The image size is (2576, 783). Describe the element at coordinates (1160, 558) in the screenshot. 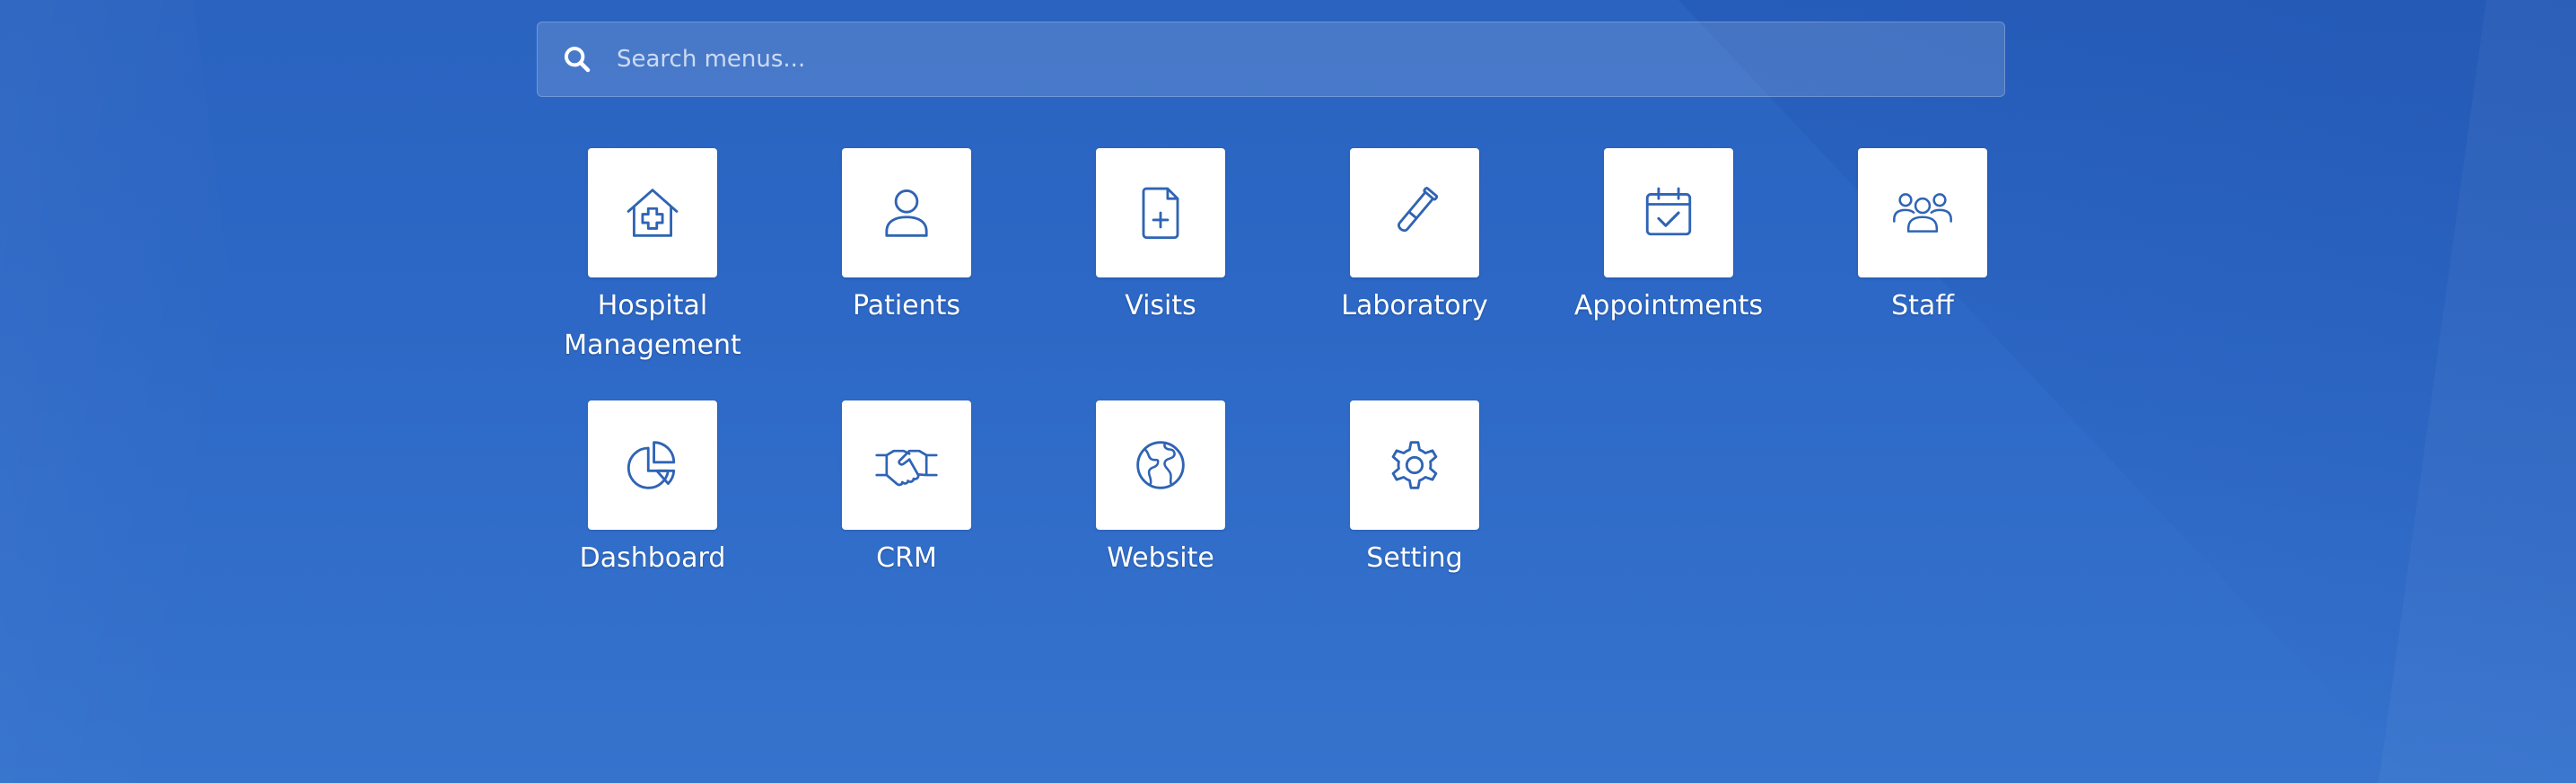

I see `app-label: Website` at that location.